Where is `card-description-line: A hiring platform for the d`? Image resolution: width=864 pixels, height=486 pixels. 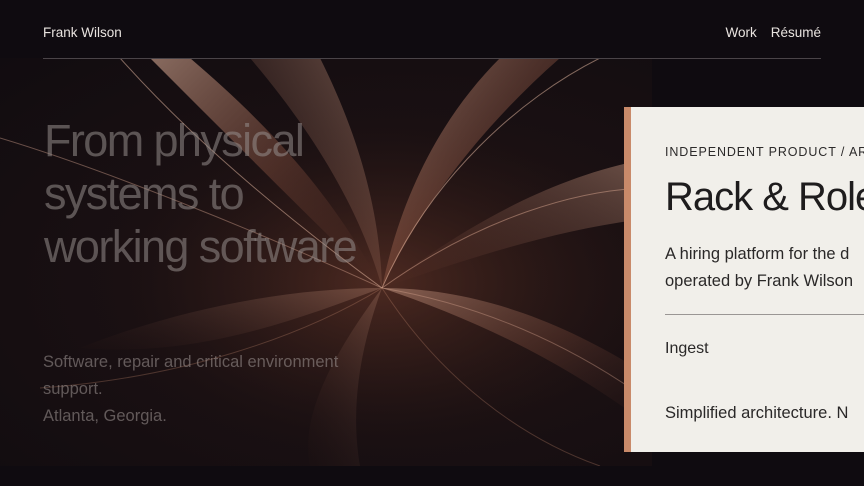 card-description-line: A hiring platform for the d is located at coordinates (757, 254).